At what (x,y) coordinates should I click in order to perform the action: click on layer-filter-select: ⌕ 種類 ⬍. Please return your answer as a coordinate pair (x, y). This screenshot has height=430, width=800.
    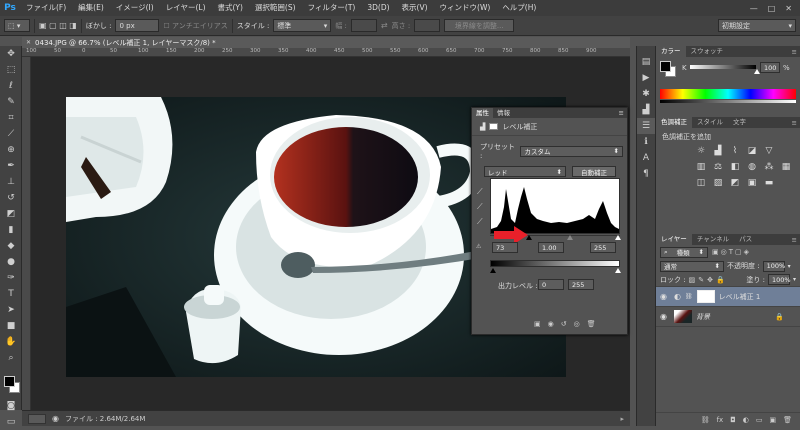
    Looking at the image, I should click on (684, 252).